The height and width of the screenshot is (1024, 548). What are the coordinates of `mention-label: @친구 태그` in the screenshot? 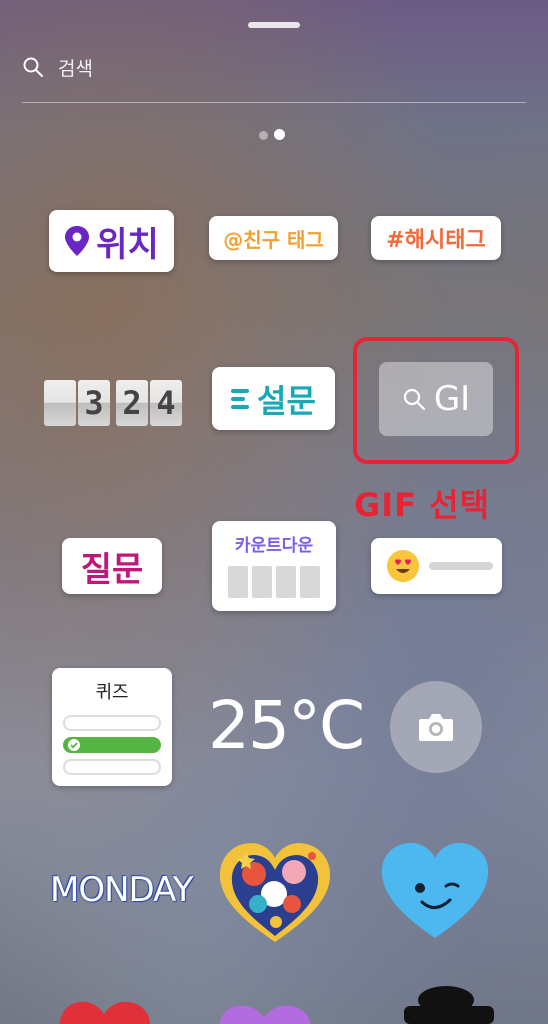 It's located at (273, 239).